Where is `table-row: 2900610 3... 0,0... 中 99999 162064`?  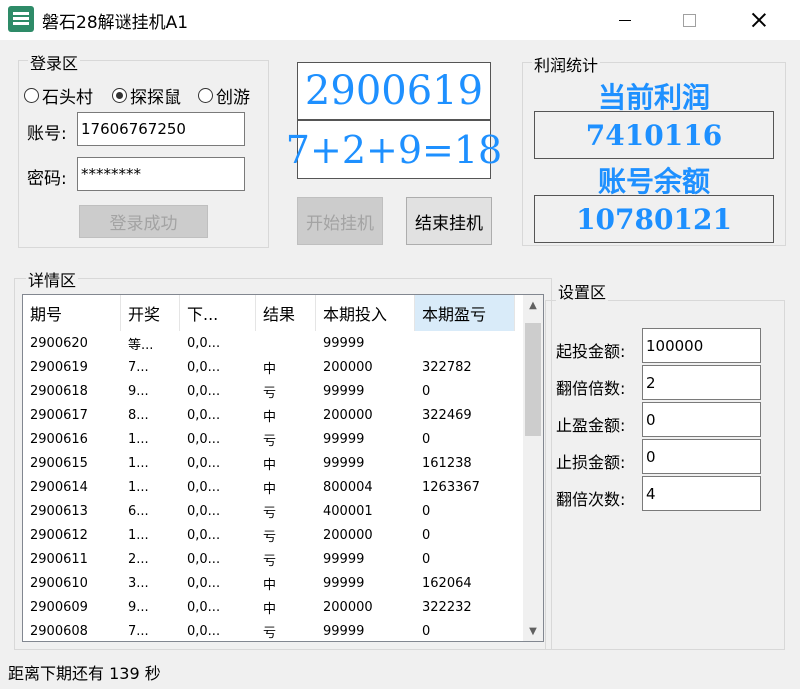 table-row: 2900610 3... 0,0... 中 99999 162064 is located at coordinates (273, 583).